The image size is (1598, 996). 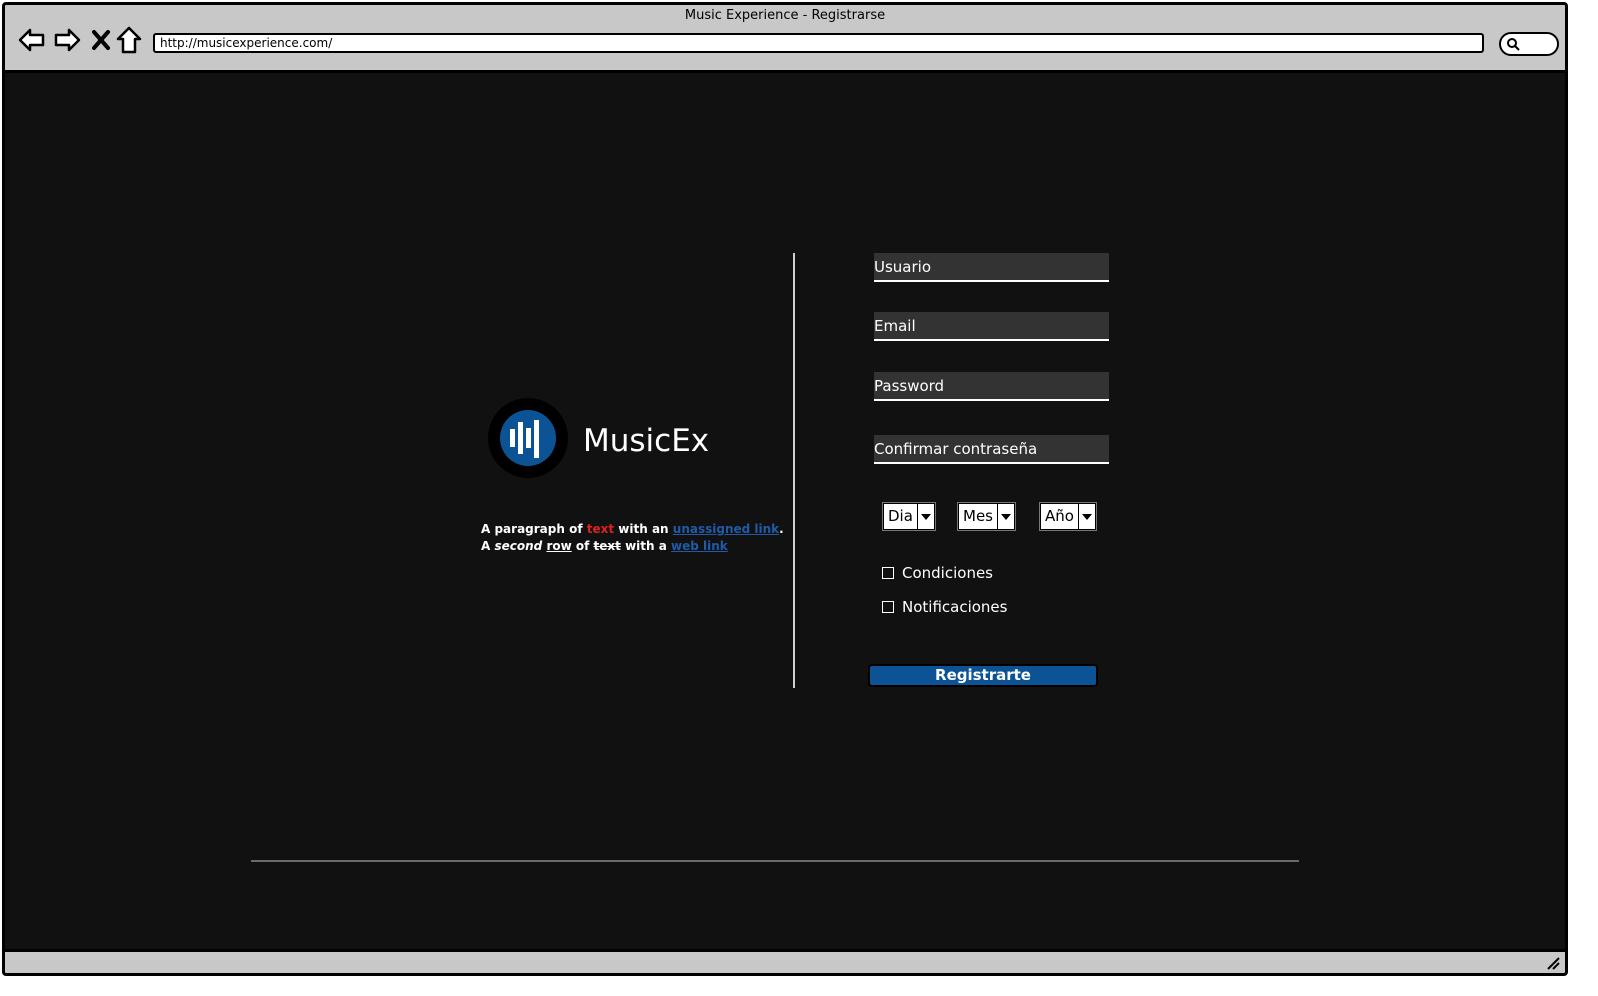 What do you see at coordinates (582, 546) in the screenshot?
I see `text-segment: of` at bounding box center [582, 546].